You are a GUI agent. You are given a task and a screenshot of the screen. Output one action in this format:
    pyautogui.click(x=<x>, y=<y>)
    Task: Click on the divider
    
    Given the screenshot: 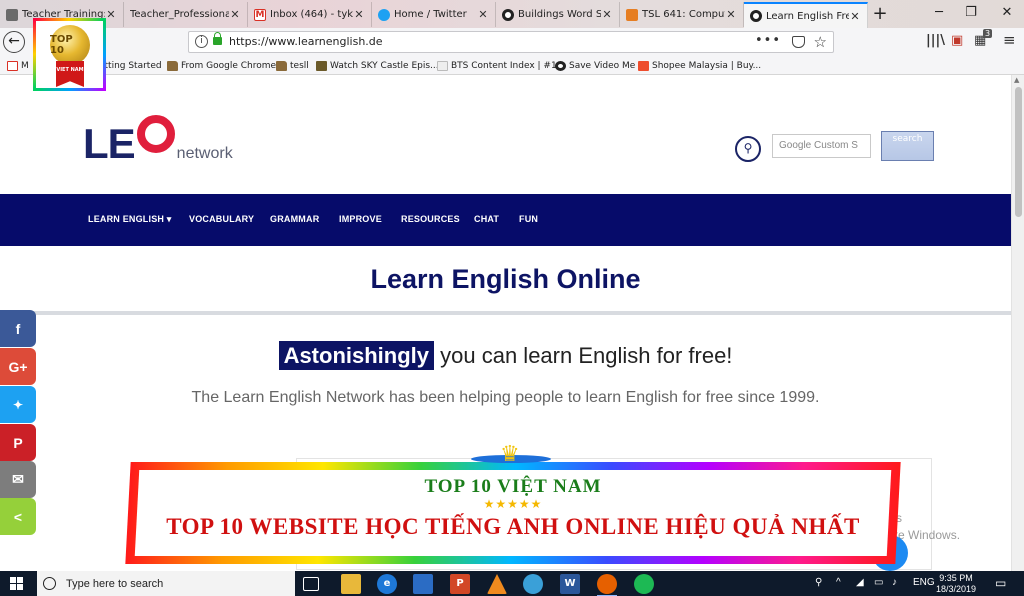 What is the action you would take?
    pyautogui.click(x=505, y=313)
    